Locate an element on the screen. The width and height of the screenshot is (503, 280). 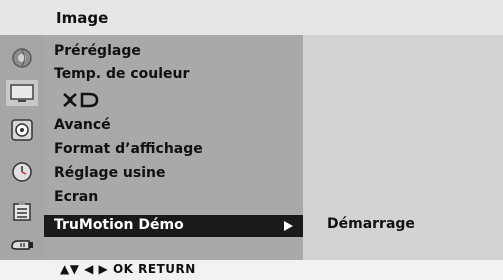
input-icon is located at coordinates (22, 244).